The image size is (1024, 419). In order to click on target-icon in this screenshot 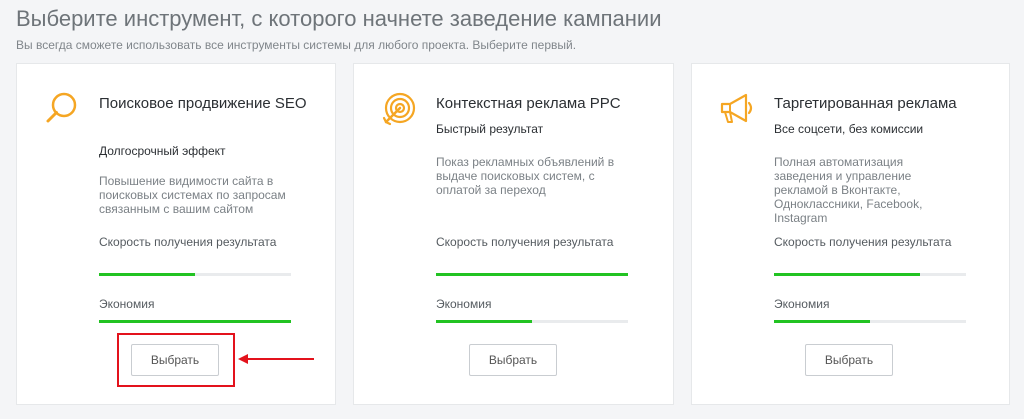, I will do `click(399, 109)`.